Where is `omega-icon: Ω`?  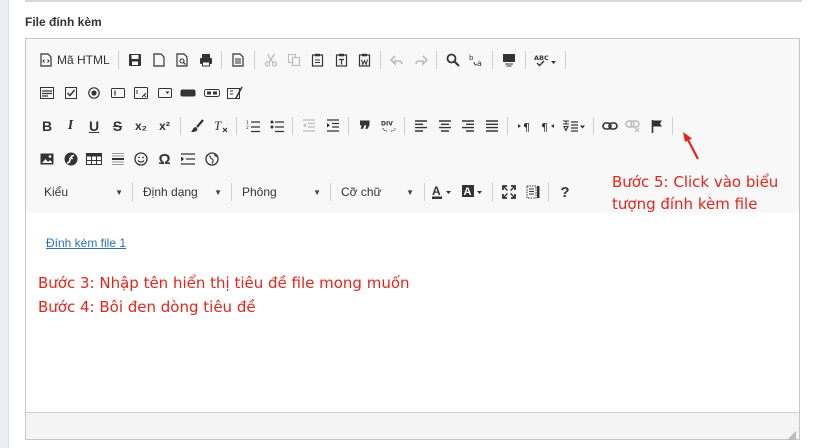
omega-icon: Ω is located at coordinates (164, 159).